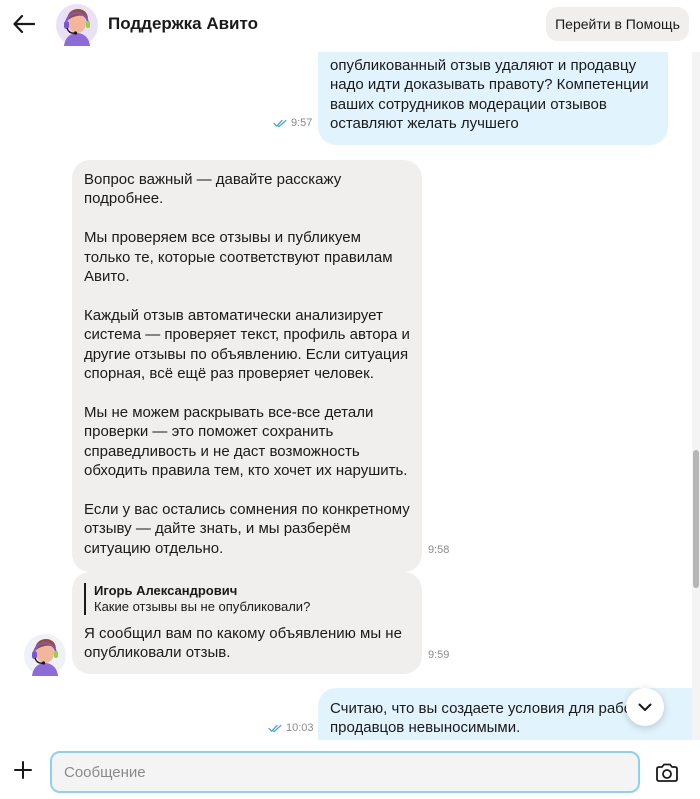 Image resolution: width=700 pixels, height=799 pixels. I want to click on scroll-to-bottom-button, so click(645, 707).